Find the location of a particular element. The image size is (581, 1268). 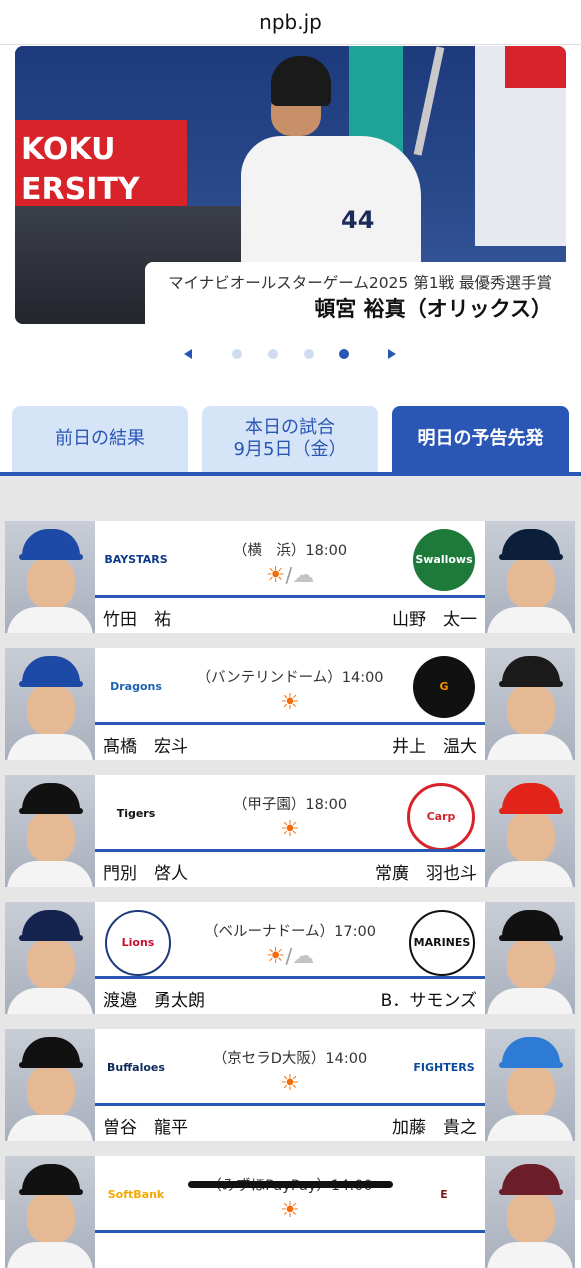

tab-today-games: 本日の試合 9月5日（金） is located at coordinates (290, 439).